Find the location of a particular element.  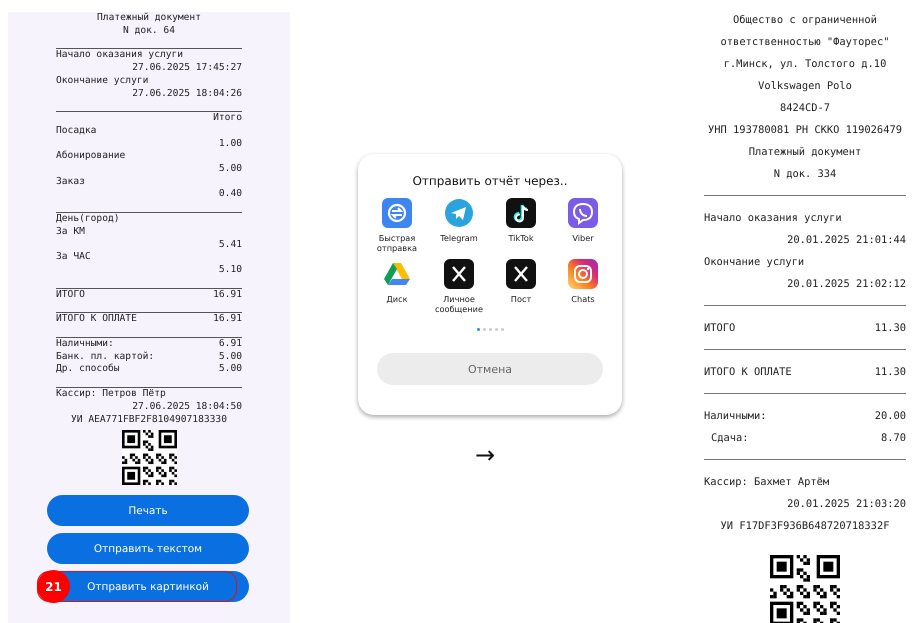

receipt-text: 1.00 is located at coordinates (230, 144).